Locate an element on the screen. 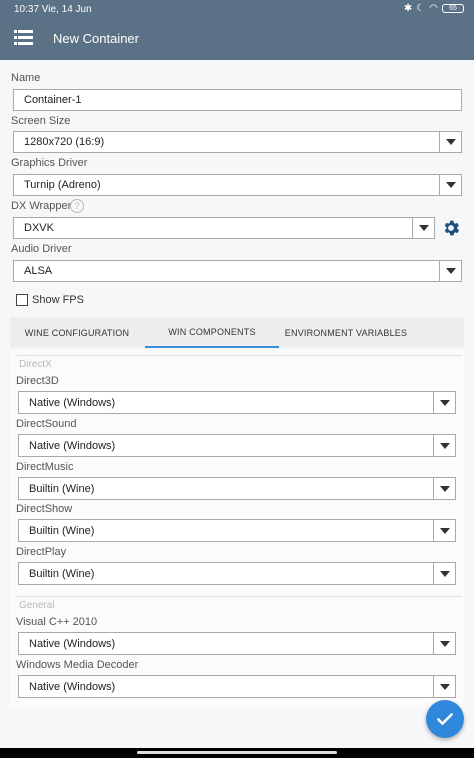  tab-environment-variables: ENVIRONMENT VARIABLES is located at coordinates (346, 332).